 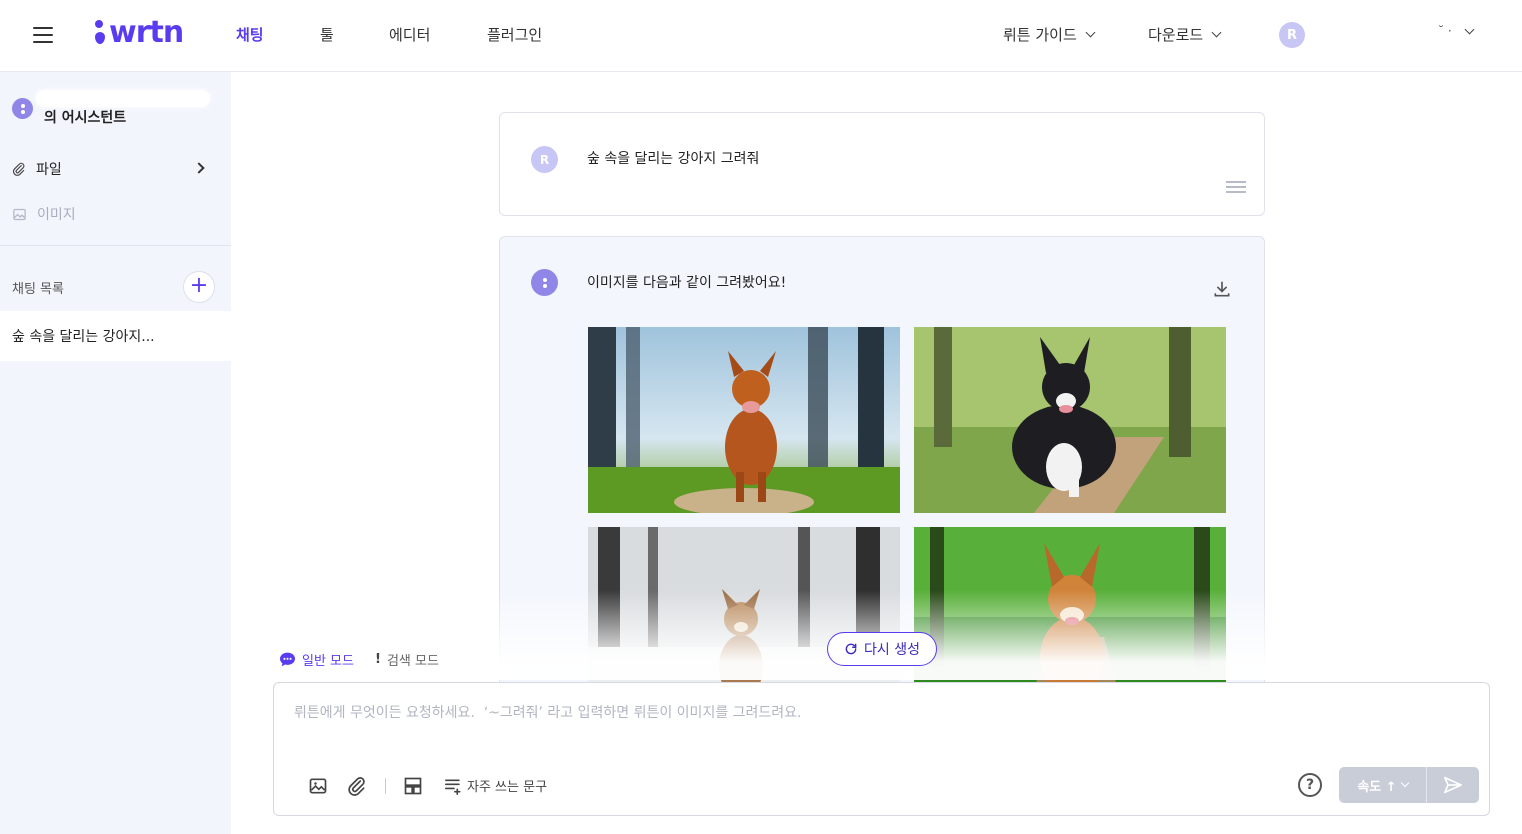 I want to click on download-dropdown: 다운로드, so click(x=1185, y=34).